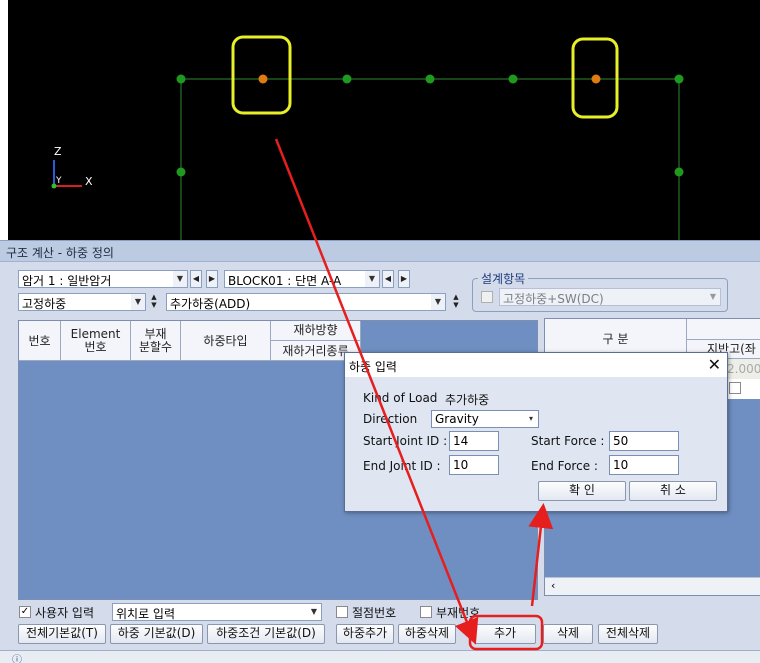  Describe the element at coordinates (487, 297) in the screenshot. I see `design-checkbox` at that location.